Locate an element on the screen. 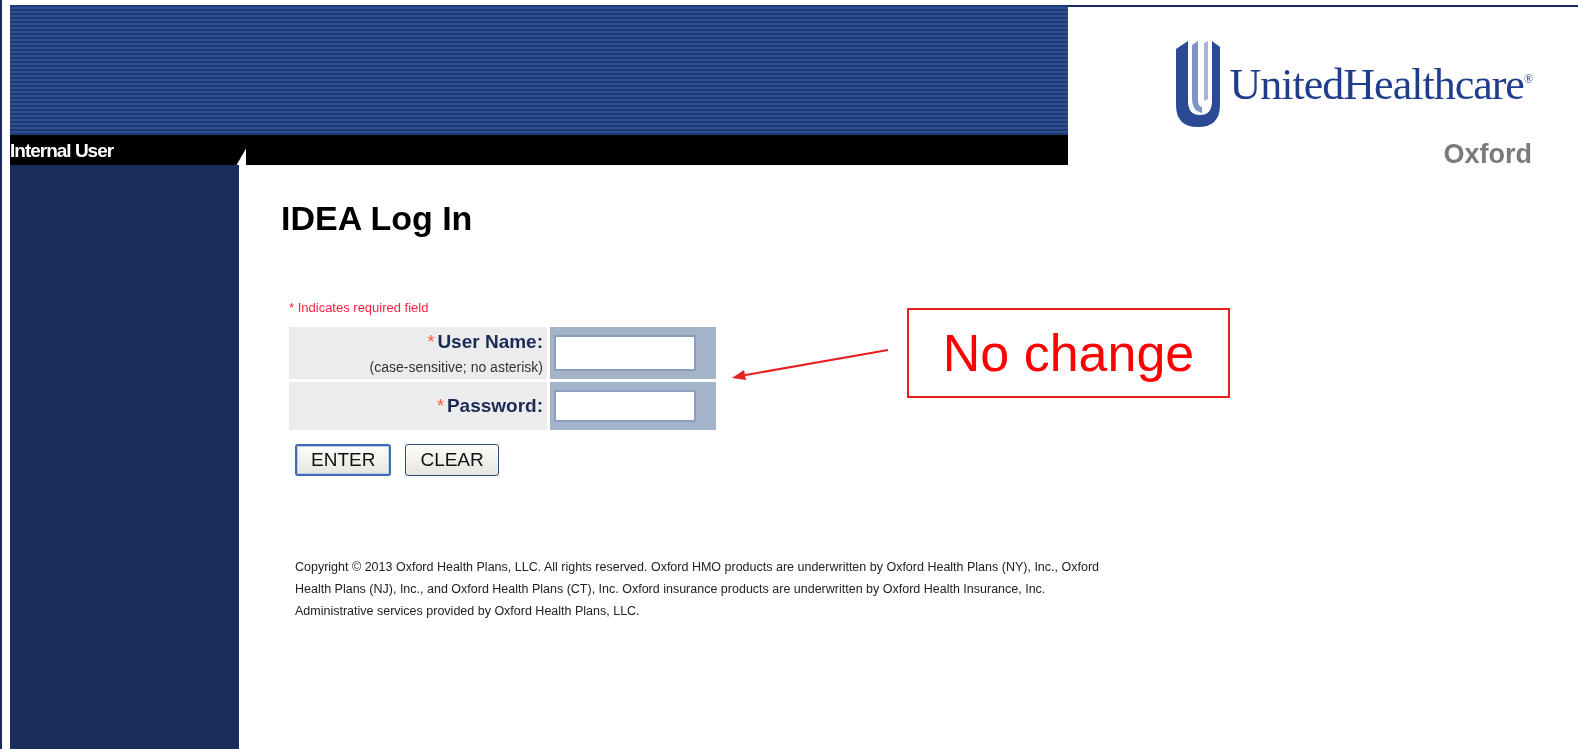 This screenshot has width=1578, height=749. field-label: Password: is located at coordinates (494, 406).